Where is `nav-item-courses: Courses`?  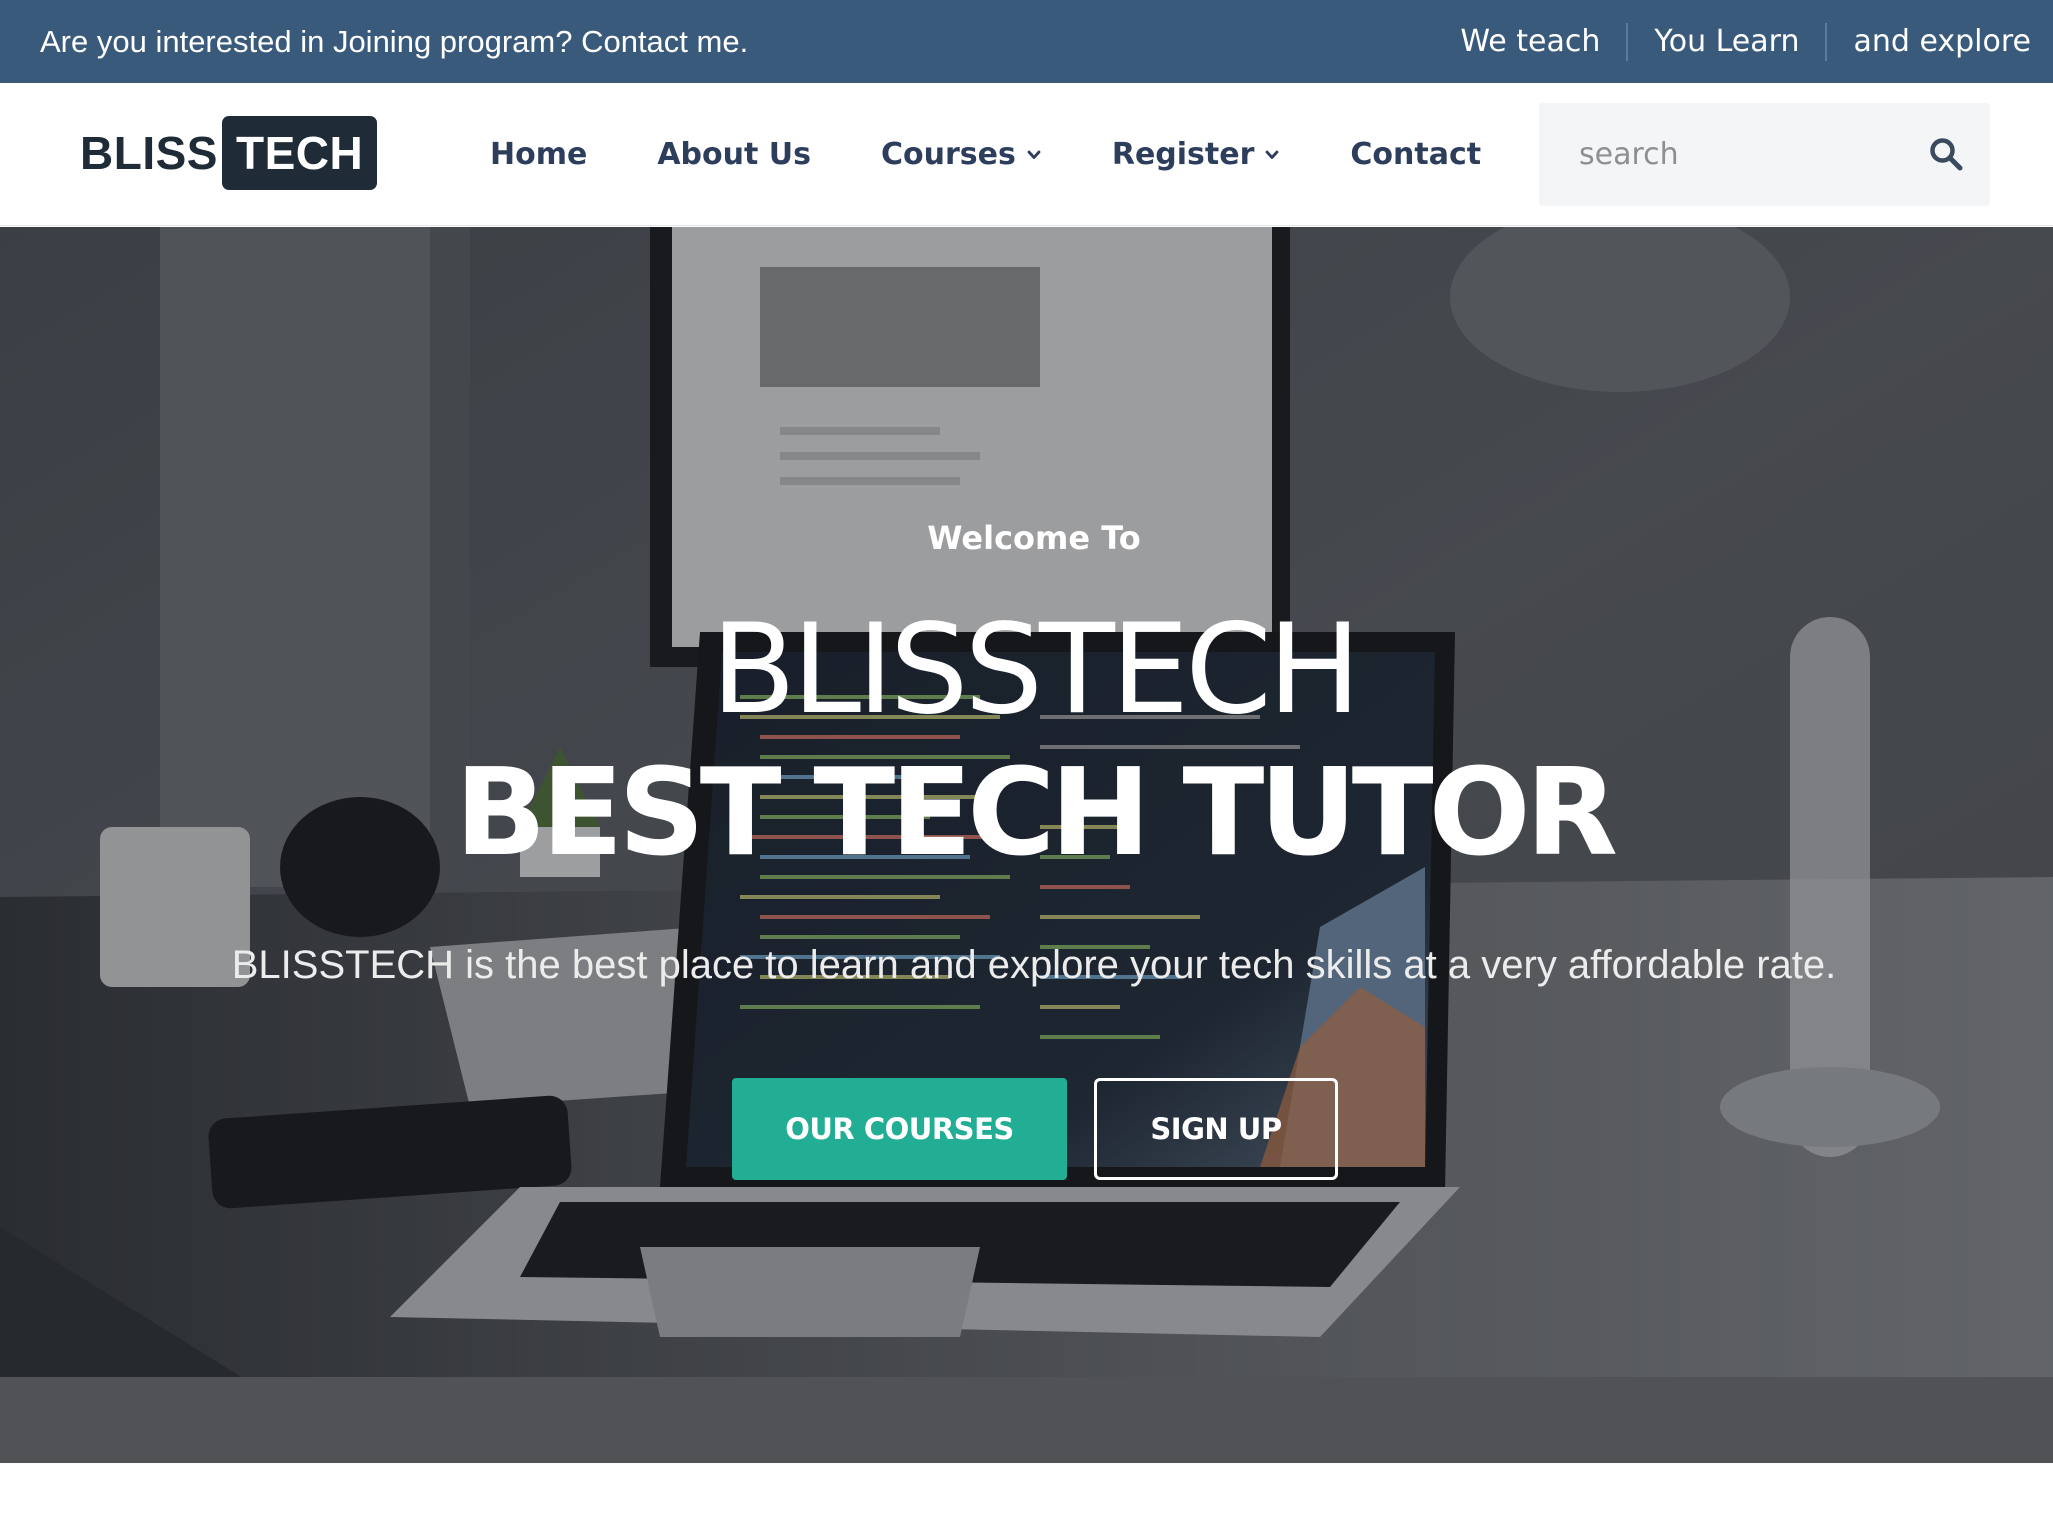
nav-item-courses: Courses is located at coordinates (961, 154).